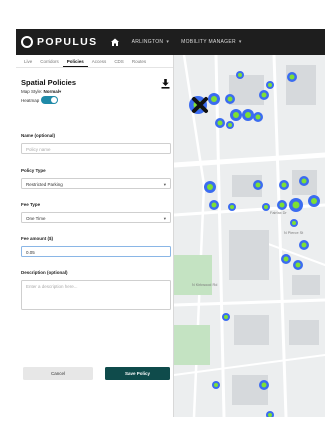 This screenshot has width=325, height=422. What do you see at coordinates (36, 218) in the screenshot?
I see `fee-type-value: One Time` at bounding box center [36, 218].